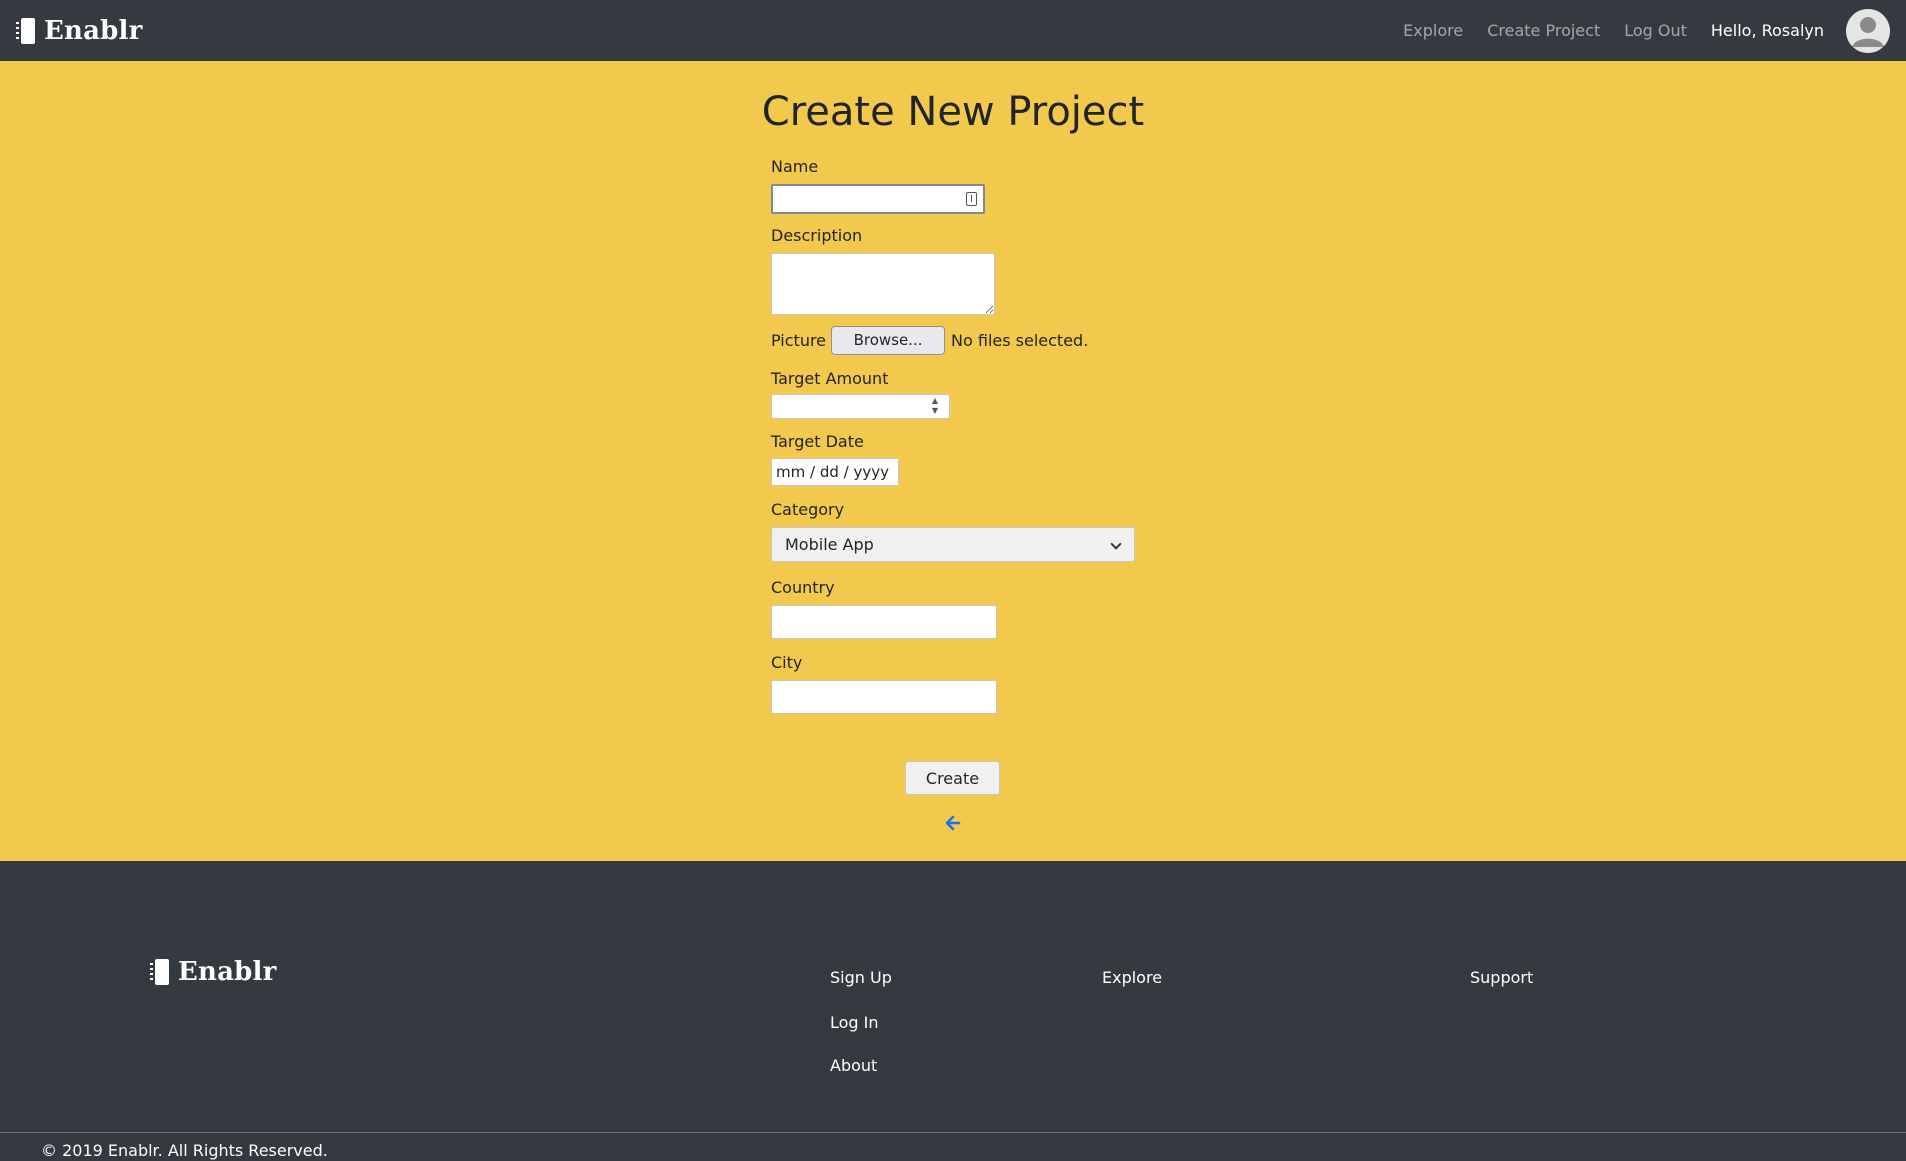 The image size is (1906, 1161). I want to click on target-date-label: Target Date, so click(817, 441).